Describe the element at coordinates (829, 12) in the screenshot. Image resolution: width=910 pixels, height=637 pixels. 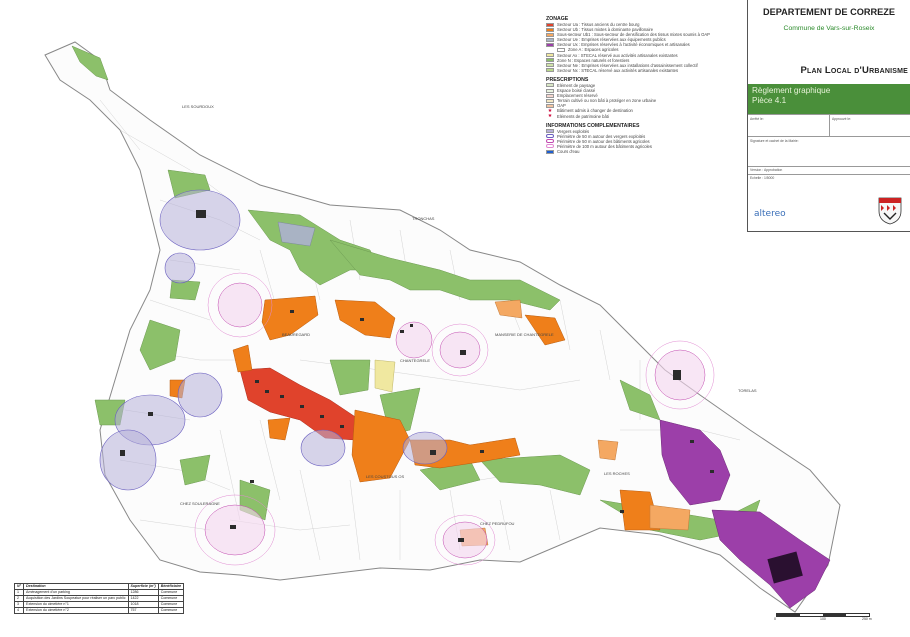
I see `department-title: DEPARTEMENT DE CORREZE` at that location.